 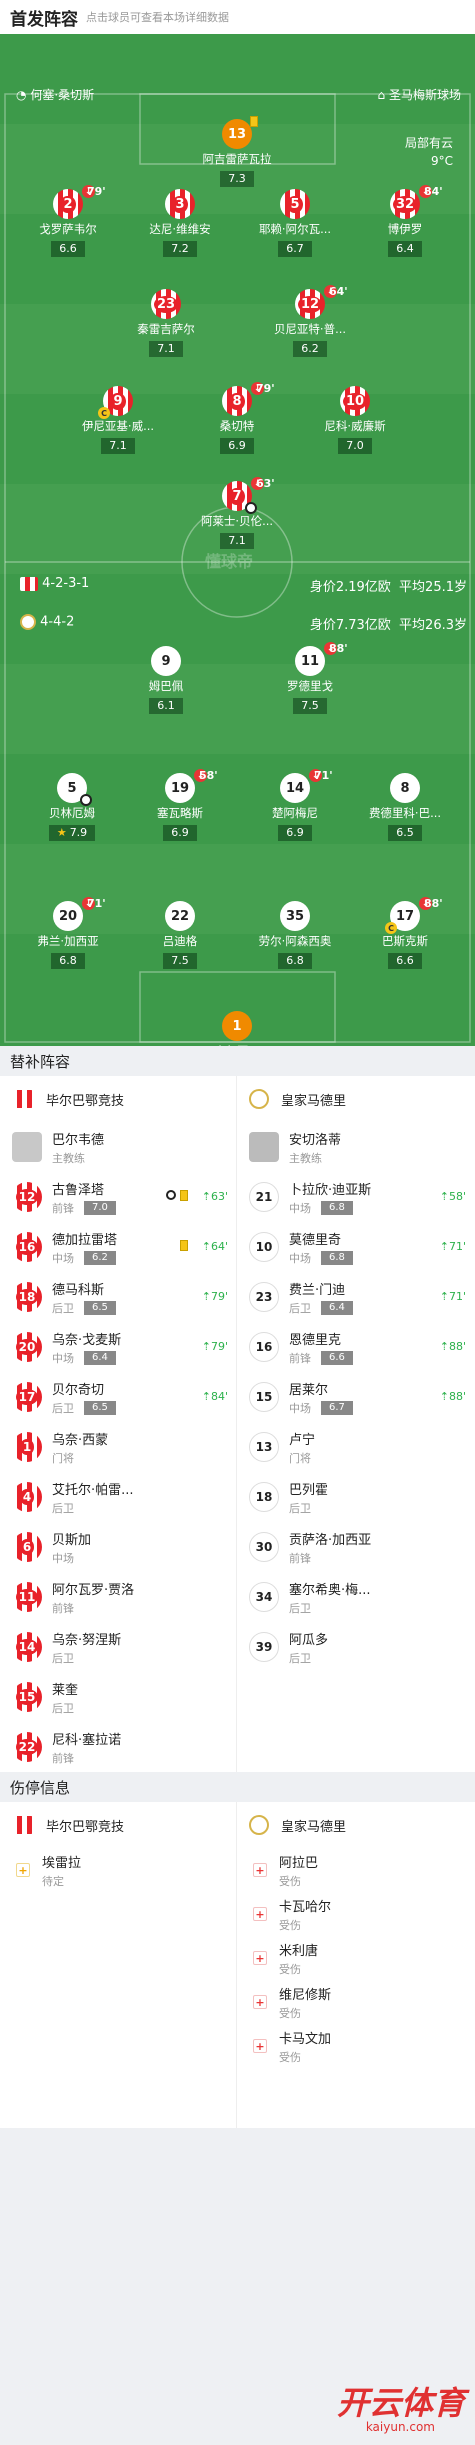 I want to click on jersey-number: 13, so click(x=264, y=1447).